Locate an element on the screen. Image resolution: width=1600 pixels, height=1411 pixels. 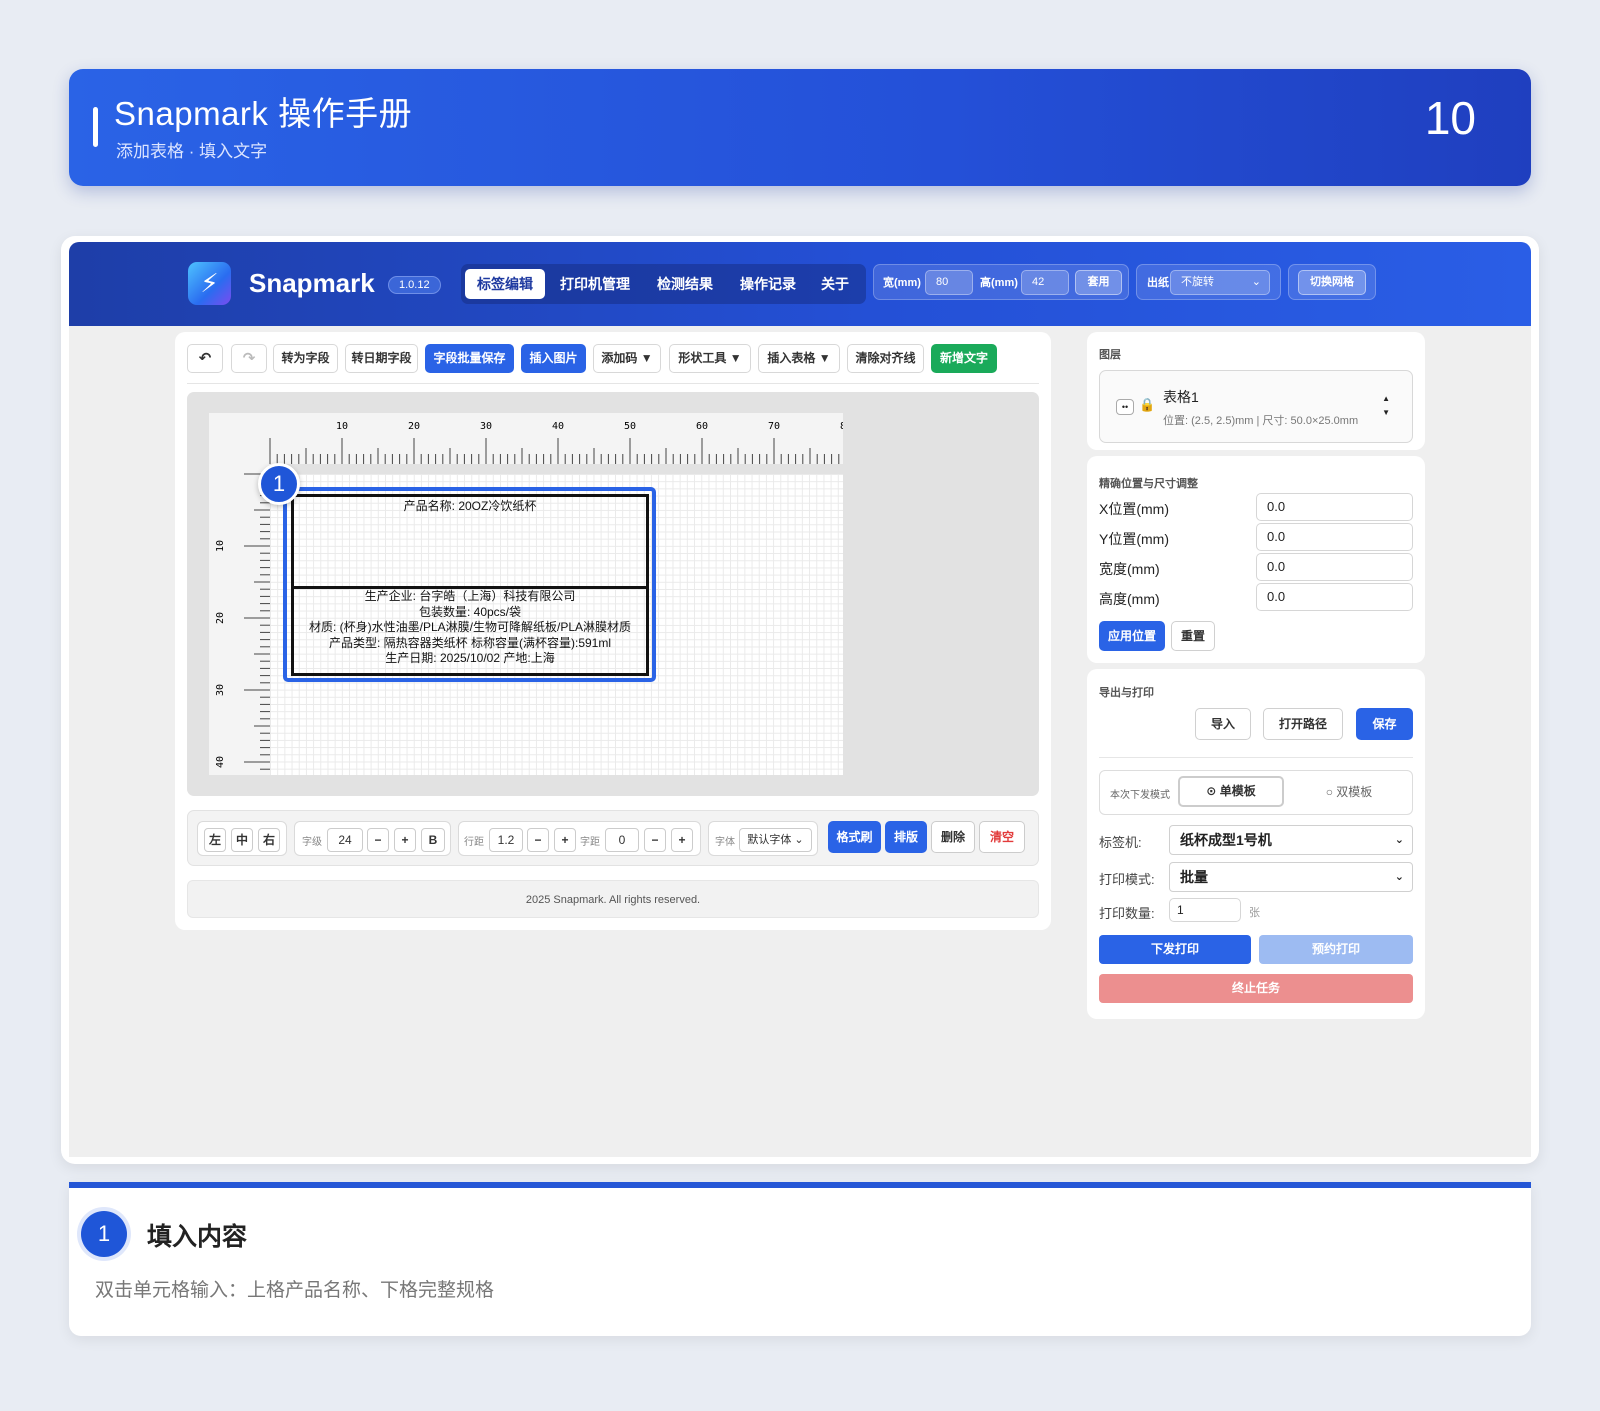
insert-table-button: 插入表格 ▼ is located at coordinates (799, 358).